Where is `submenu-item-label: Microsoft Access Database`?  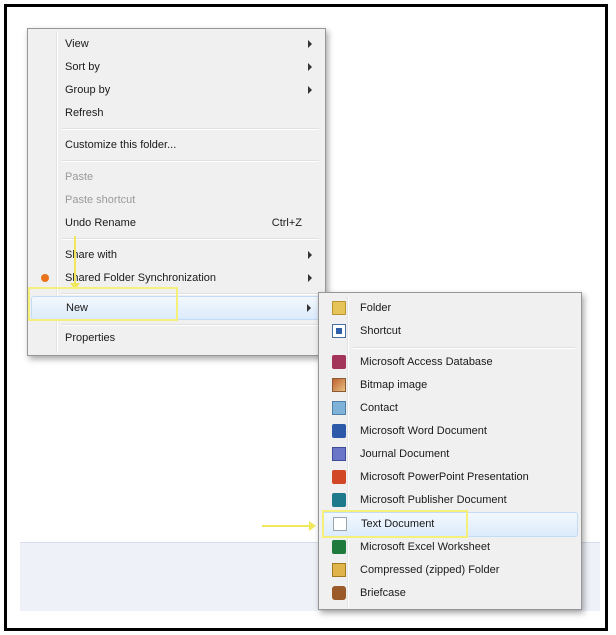
submenu-item-label: Microsoft Access Database is located at coordinates (426, 362).